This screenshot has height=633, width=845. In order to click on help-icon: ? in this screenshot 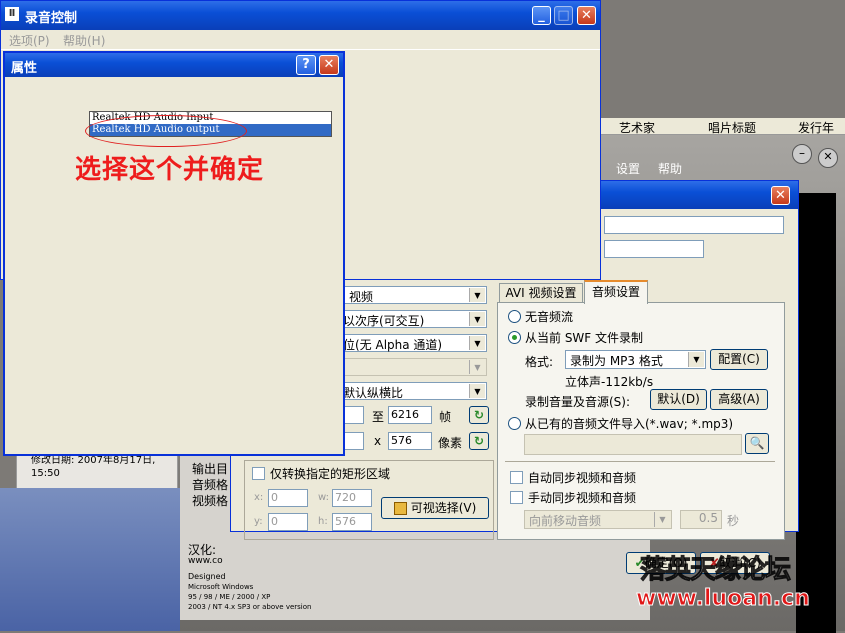, I will do `click(306, 65)`.